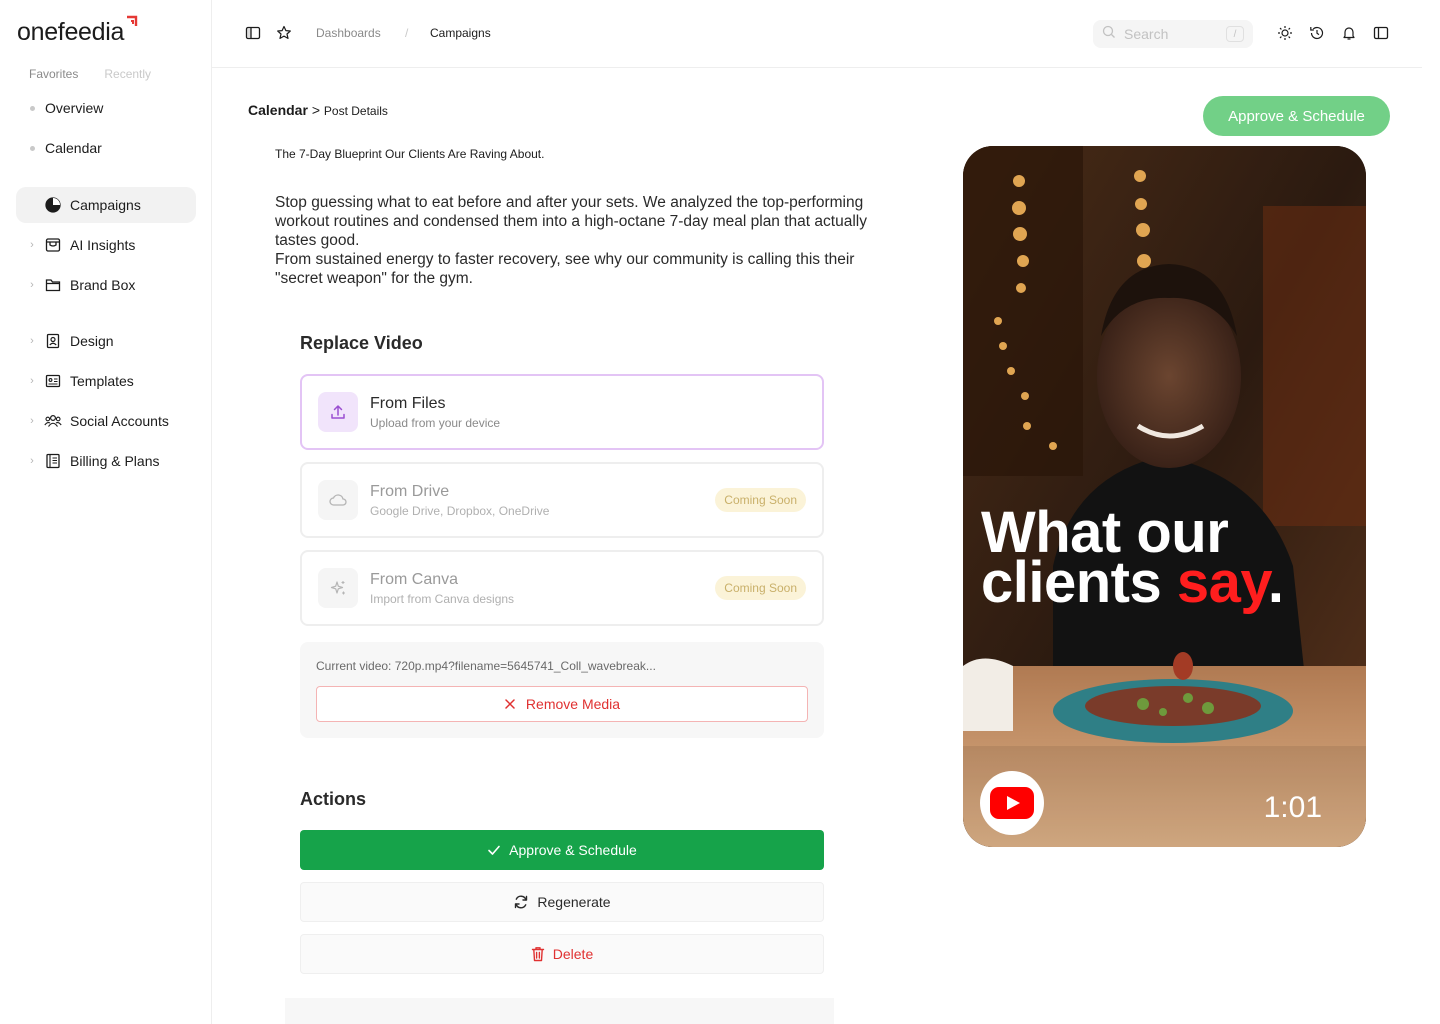 Image resolution: width=1440 pixels, height=1024 pixels. What do you see at coordinates (106, 108) in the screenshot?
I see `sidebar-item-overview: Overview` at bounding box center [106, 108].